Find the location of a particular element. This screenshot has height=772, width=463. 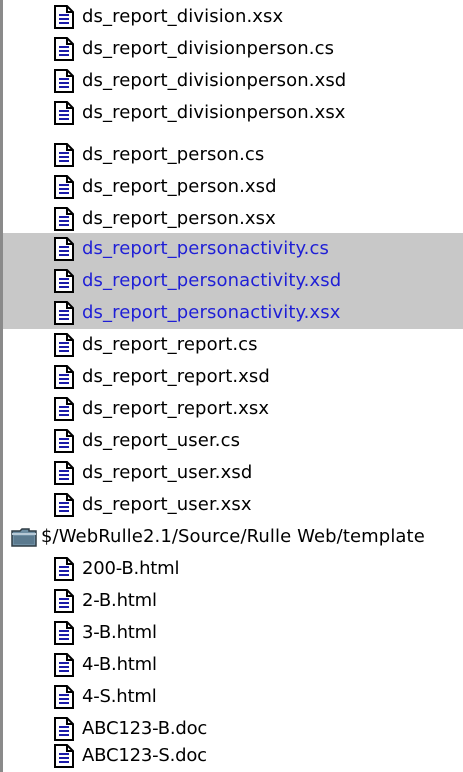

tree-item-label: ds_report_personactivity.cs is located at coordinates (205, 248).